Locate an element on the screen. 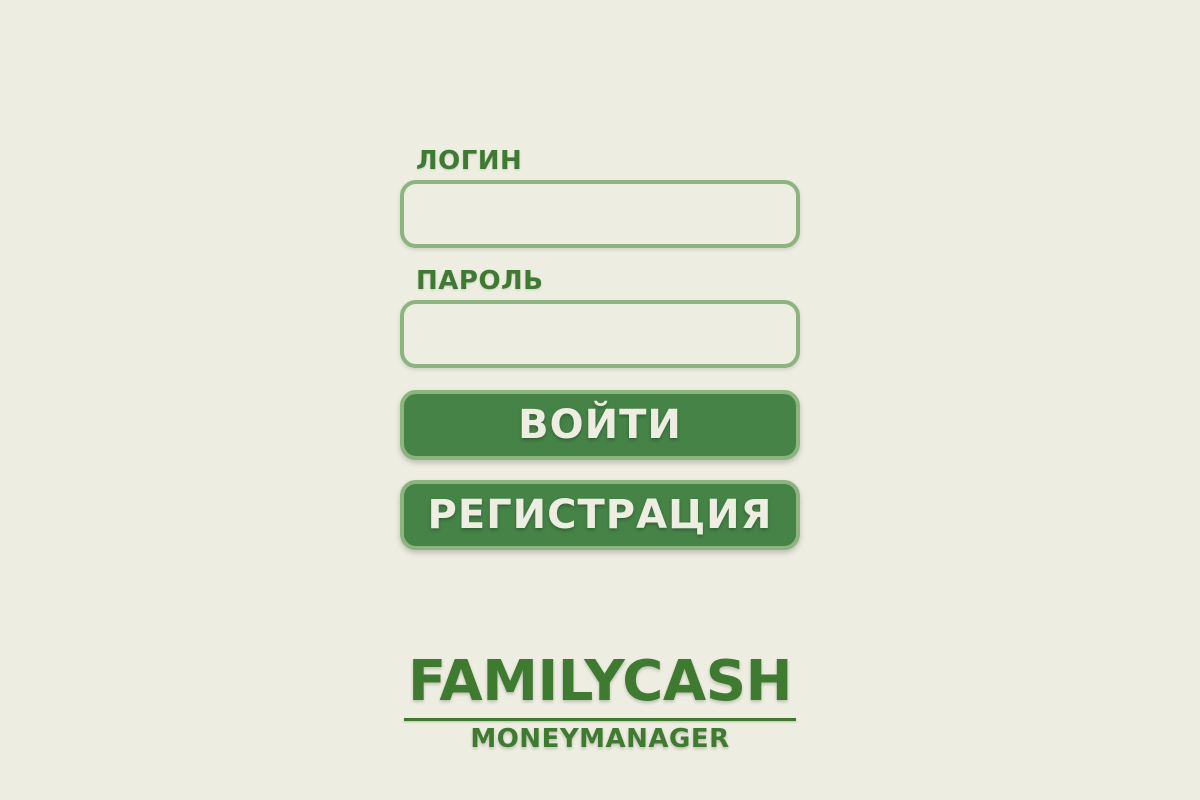 The width and height of the screenshot is (1200, 800). logo-subtitle: MONEYMANAGER is located at coordinates (600, 739).